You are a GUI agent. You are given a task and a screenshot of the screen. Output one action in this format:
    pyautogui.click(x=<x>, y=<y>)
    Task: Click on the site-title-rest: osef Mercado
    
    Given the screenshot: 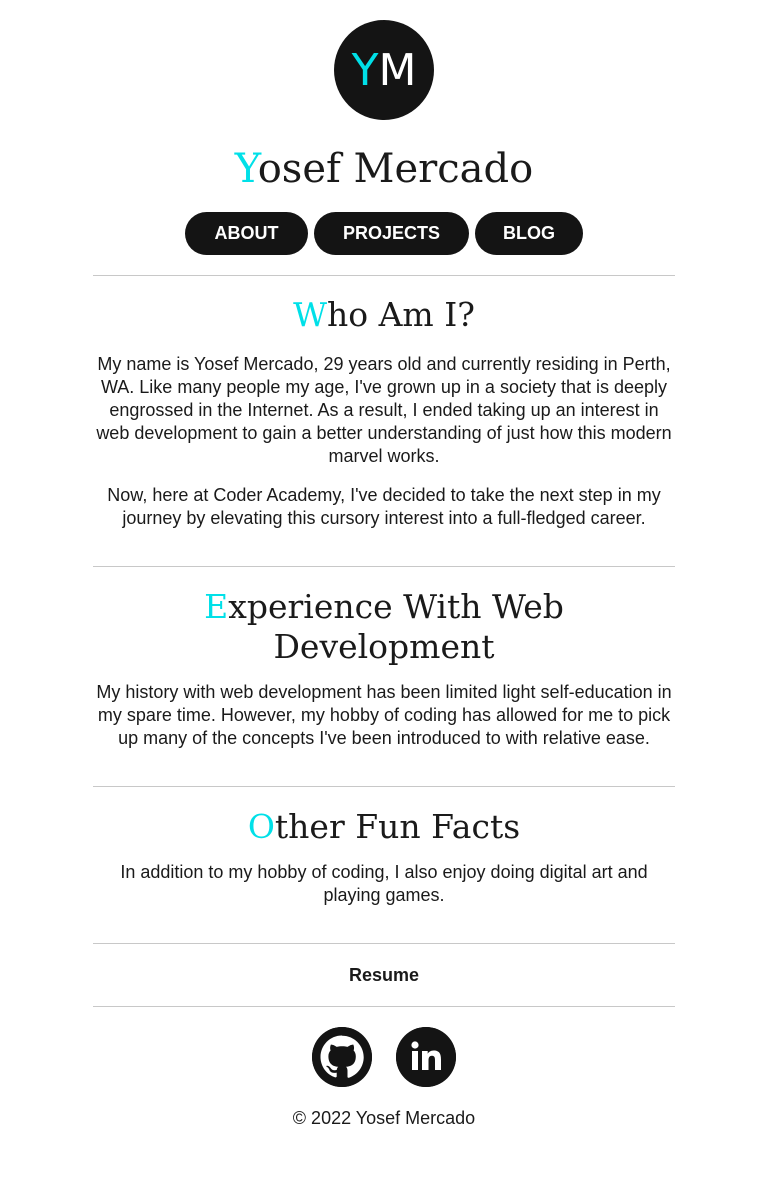 What is the action you would take?
    pyautogui.click(x=395, y=169)
    